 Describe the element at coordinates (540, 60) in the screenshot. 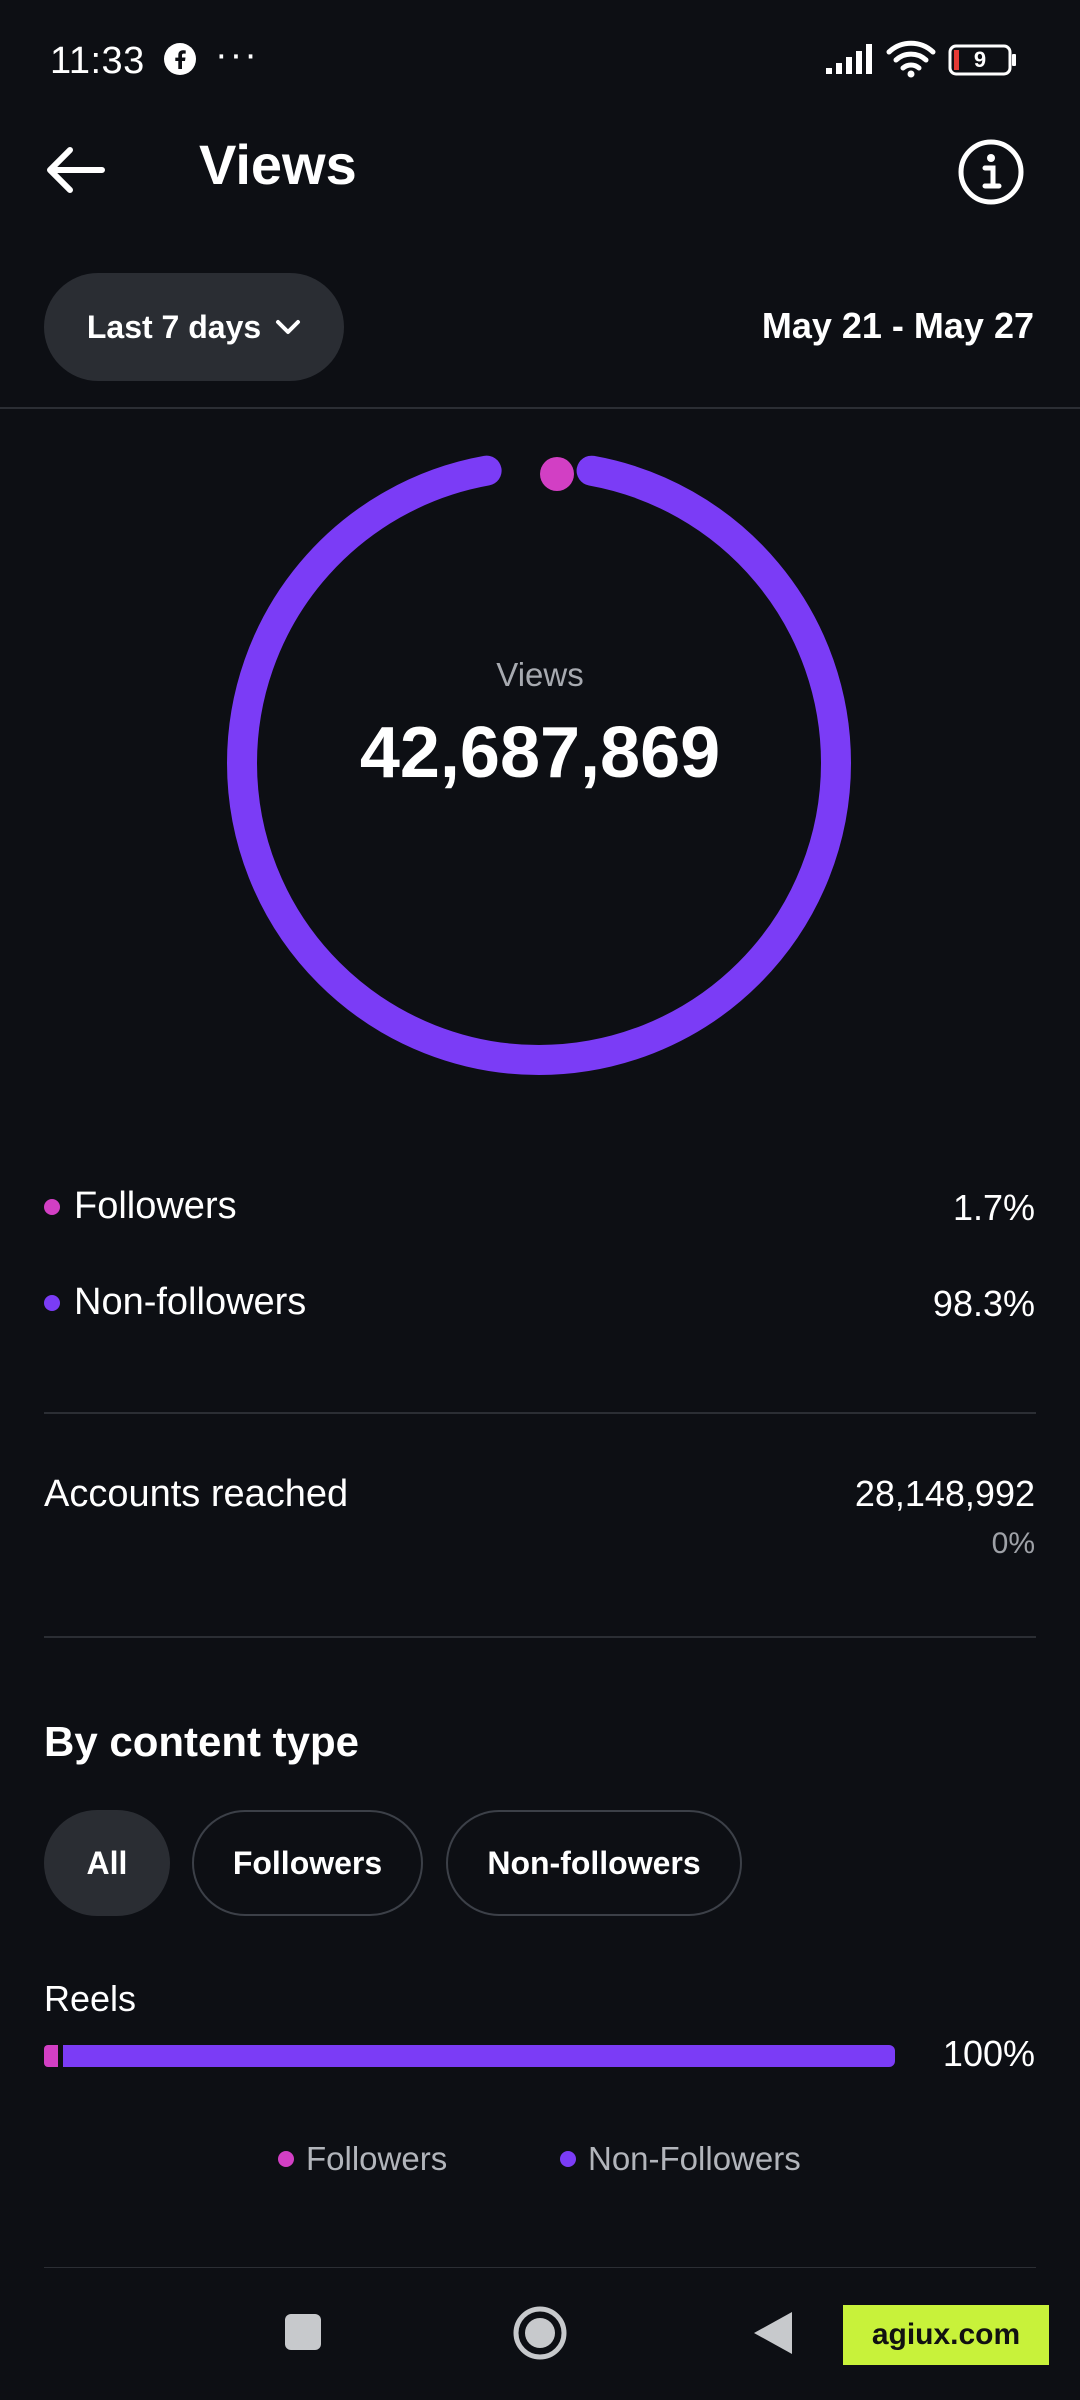

I see `status-bar: 11:33 ··· 9` at that location.